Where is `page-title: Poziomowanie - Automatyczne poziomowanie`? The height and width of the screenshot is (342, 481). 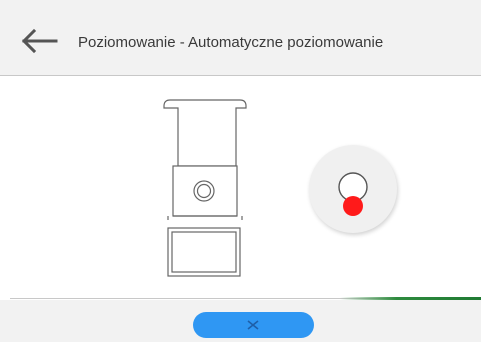 page-title: Poziomowanie - Automatyczne poziomowanie is located at coordinates (231, 42).